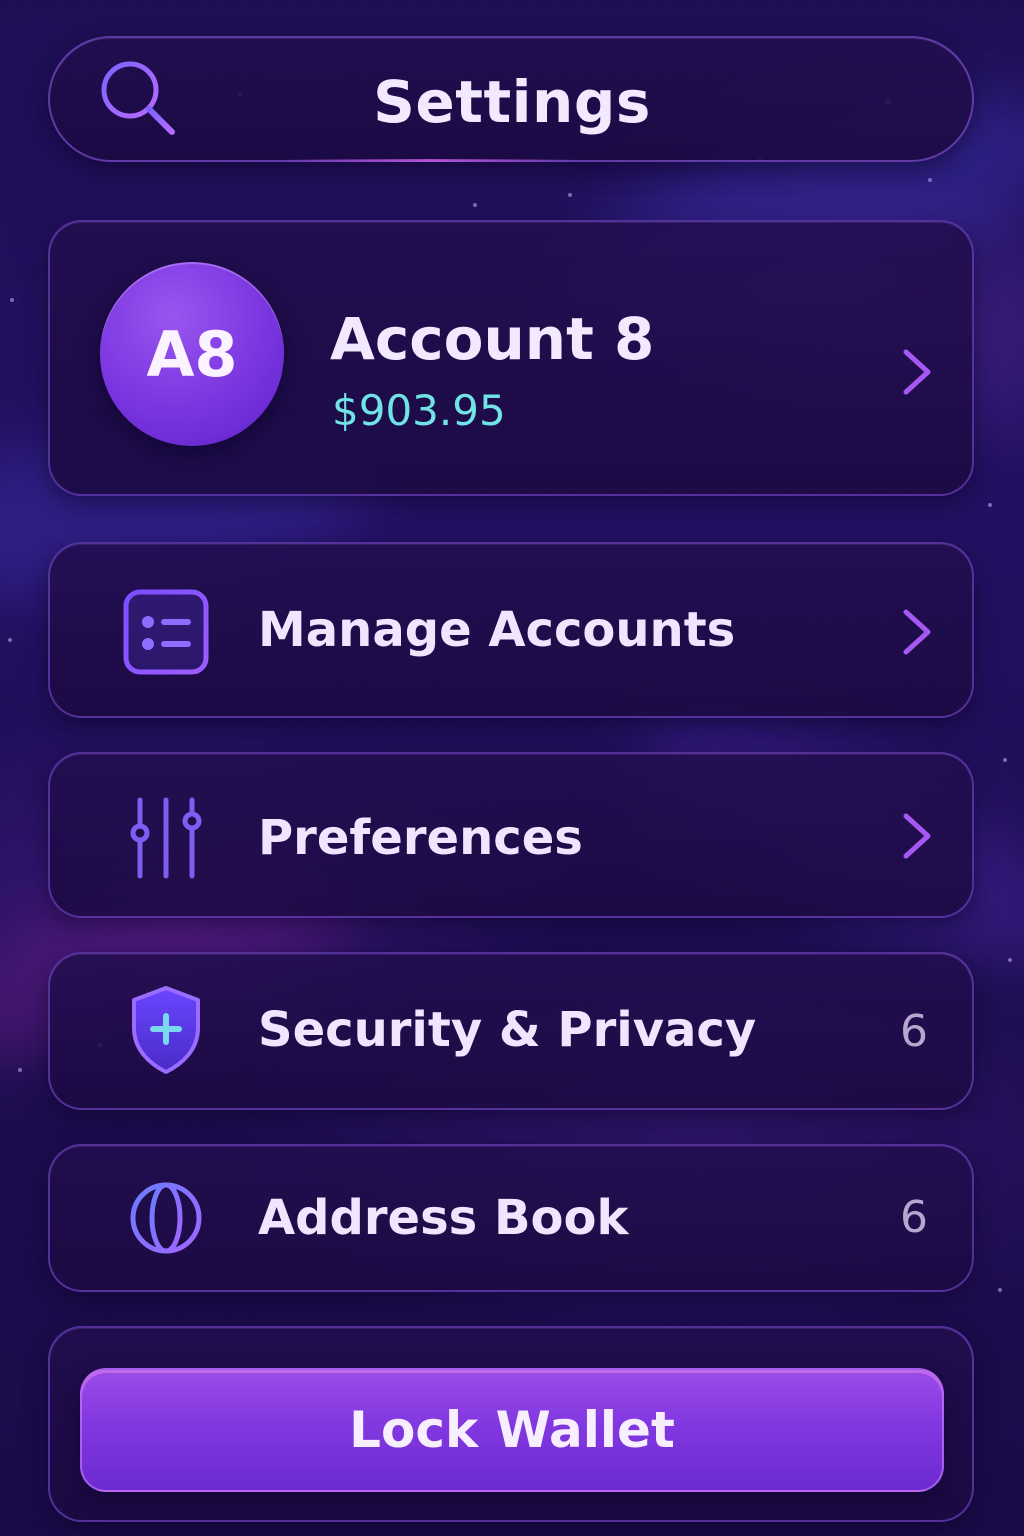  I want to click on list-icon, so click(166, 632).